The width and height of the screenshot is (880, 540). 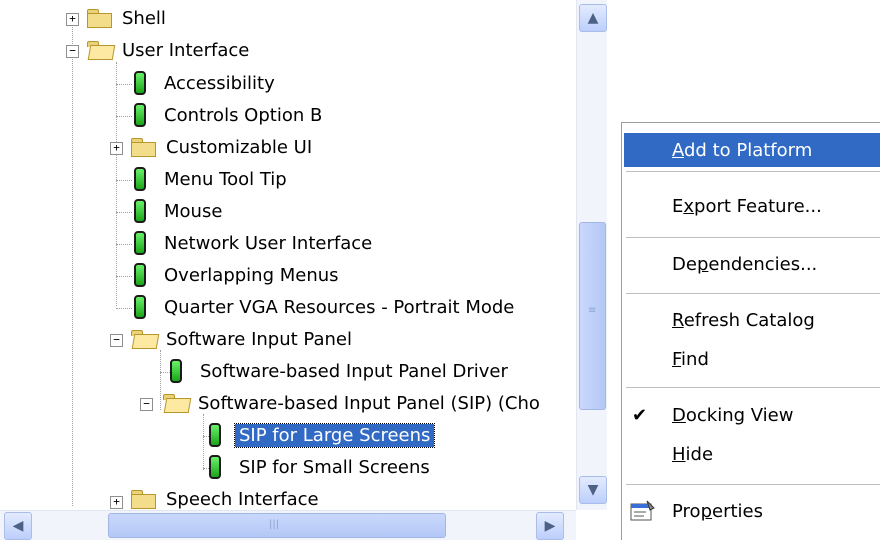 What do you see at coordinates (752, 511) in the screenshot?
I see `menu-item-properties: Properties` at bounding box center [752, 511].